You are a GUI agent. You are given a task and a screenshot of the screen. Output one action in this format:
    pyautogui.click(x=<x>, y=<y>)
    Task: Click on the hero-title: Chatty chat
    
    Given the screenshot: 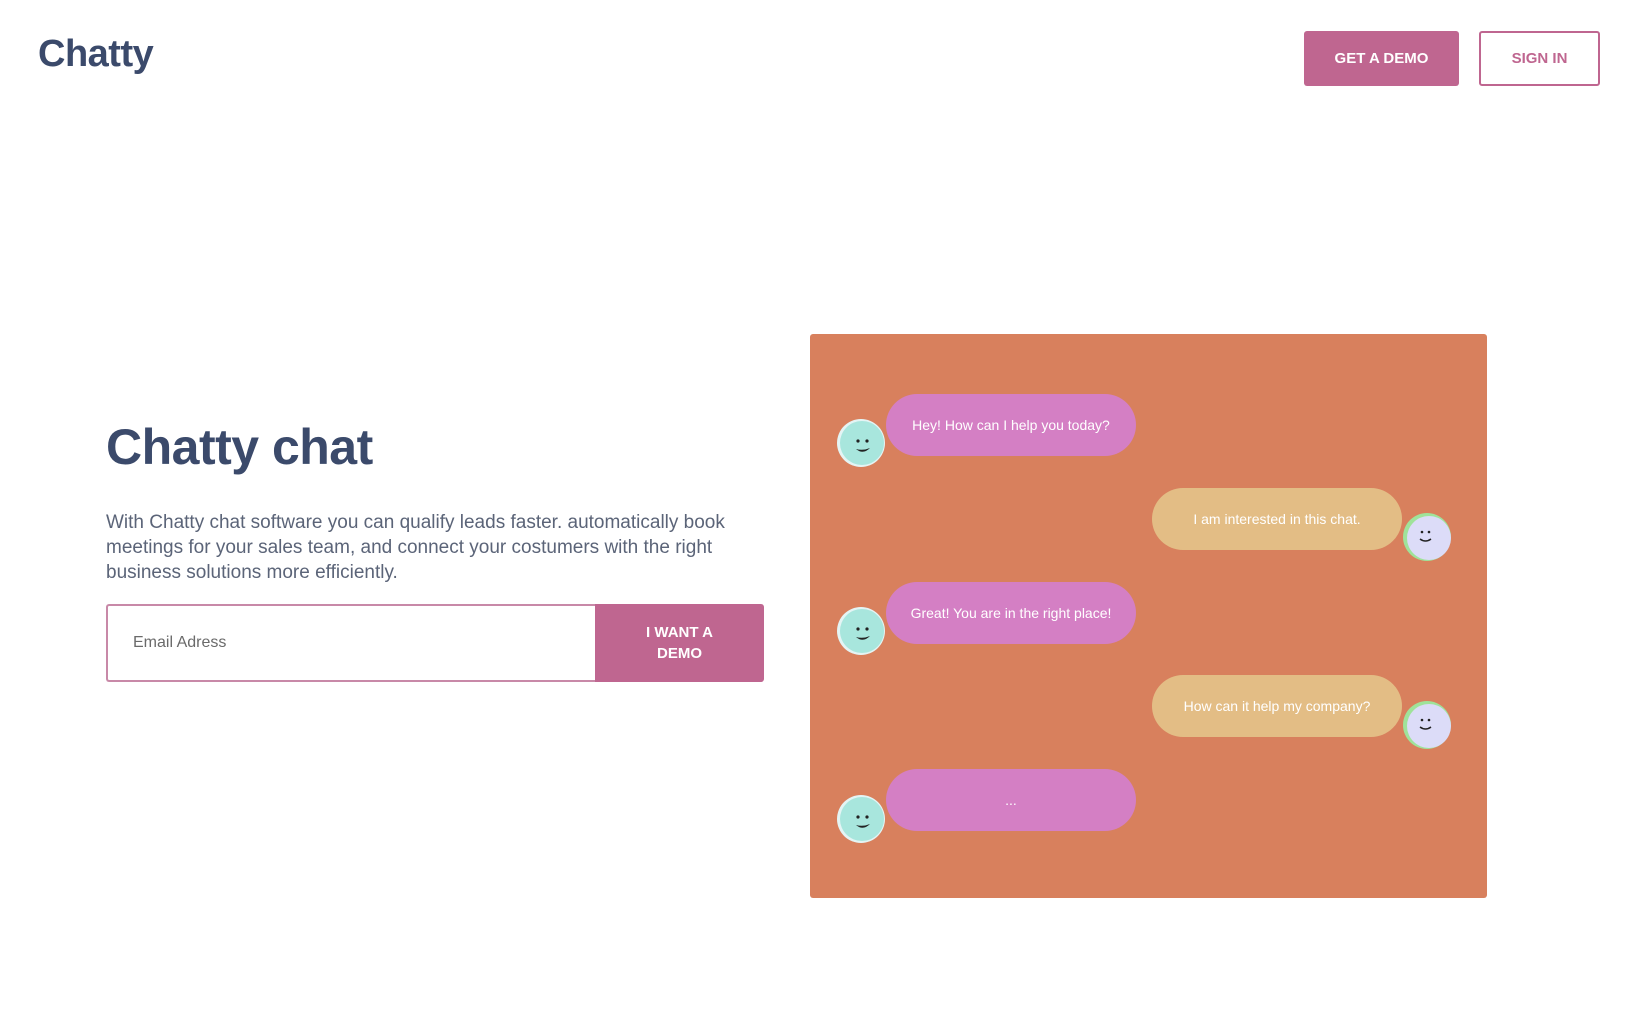 What is the action you would take?
    pyautogui.click(x=239, y=447)
    